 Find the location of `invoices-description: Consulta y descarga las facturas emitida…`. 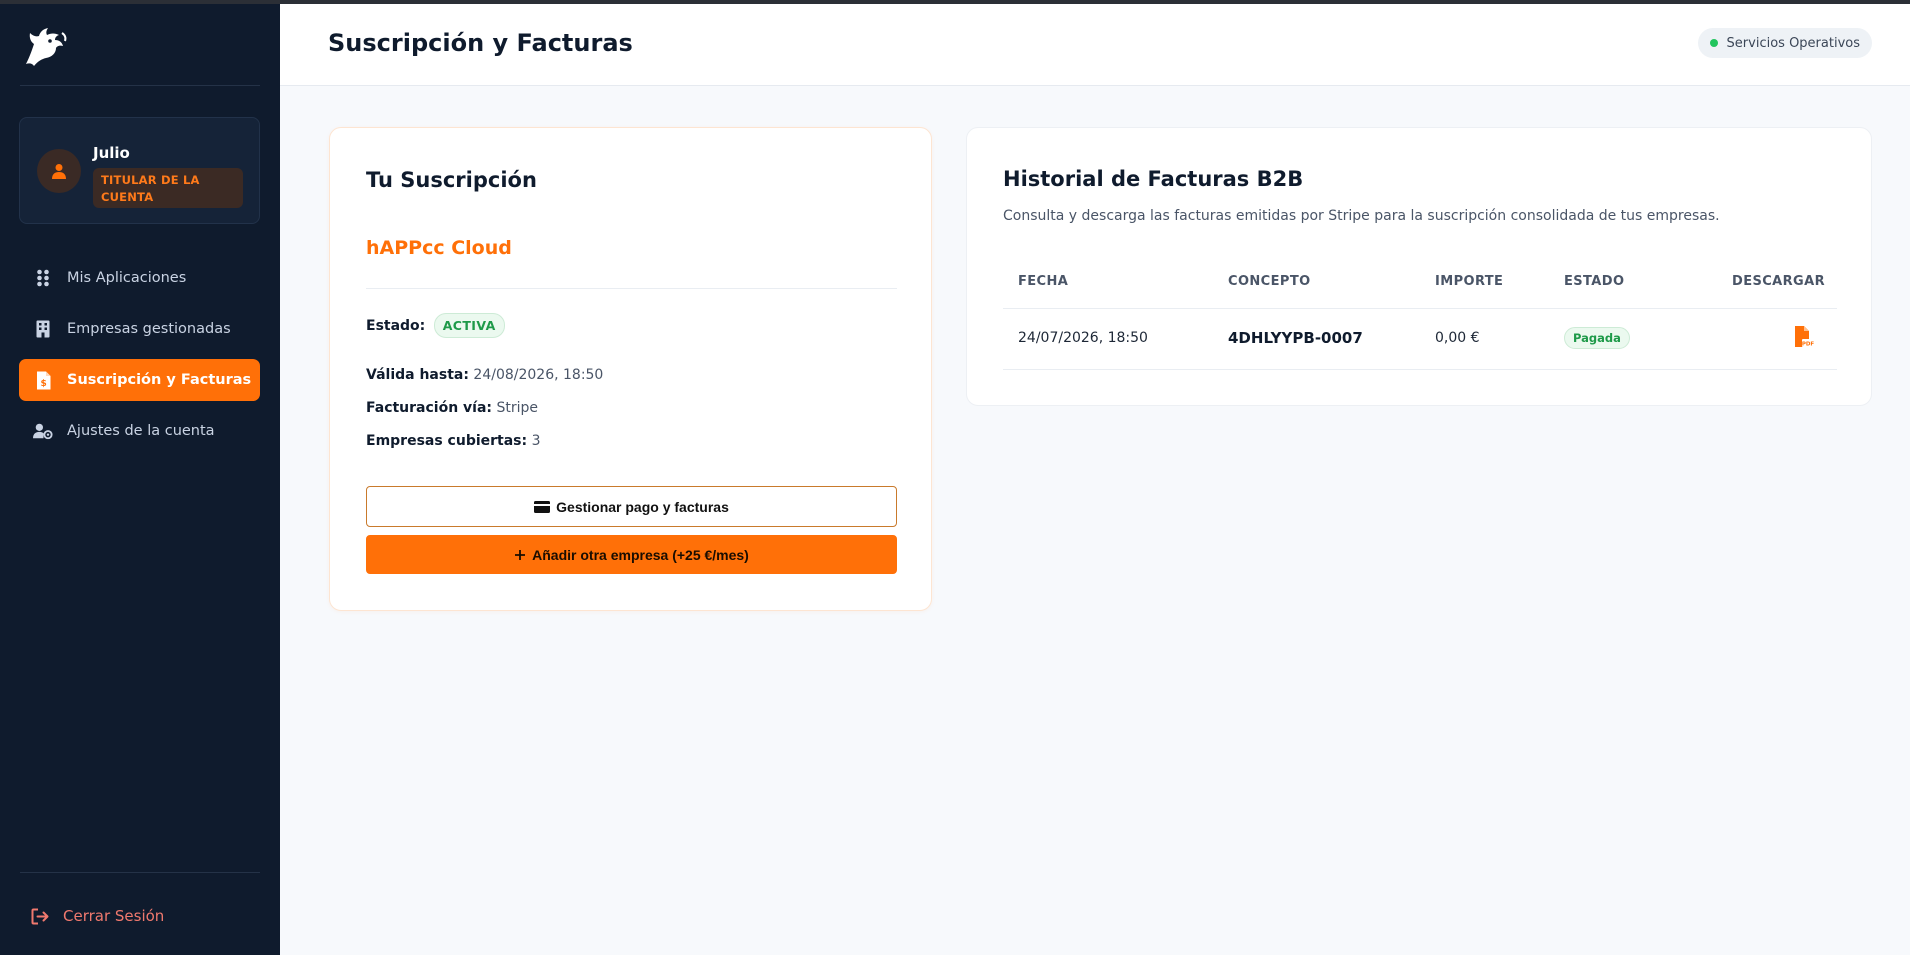

invoices-description: Consulta y descarga las facturas emitida… is located at coordinates (1361, 216).